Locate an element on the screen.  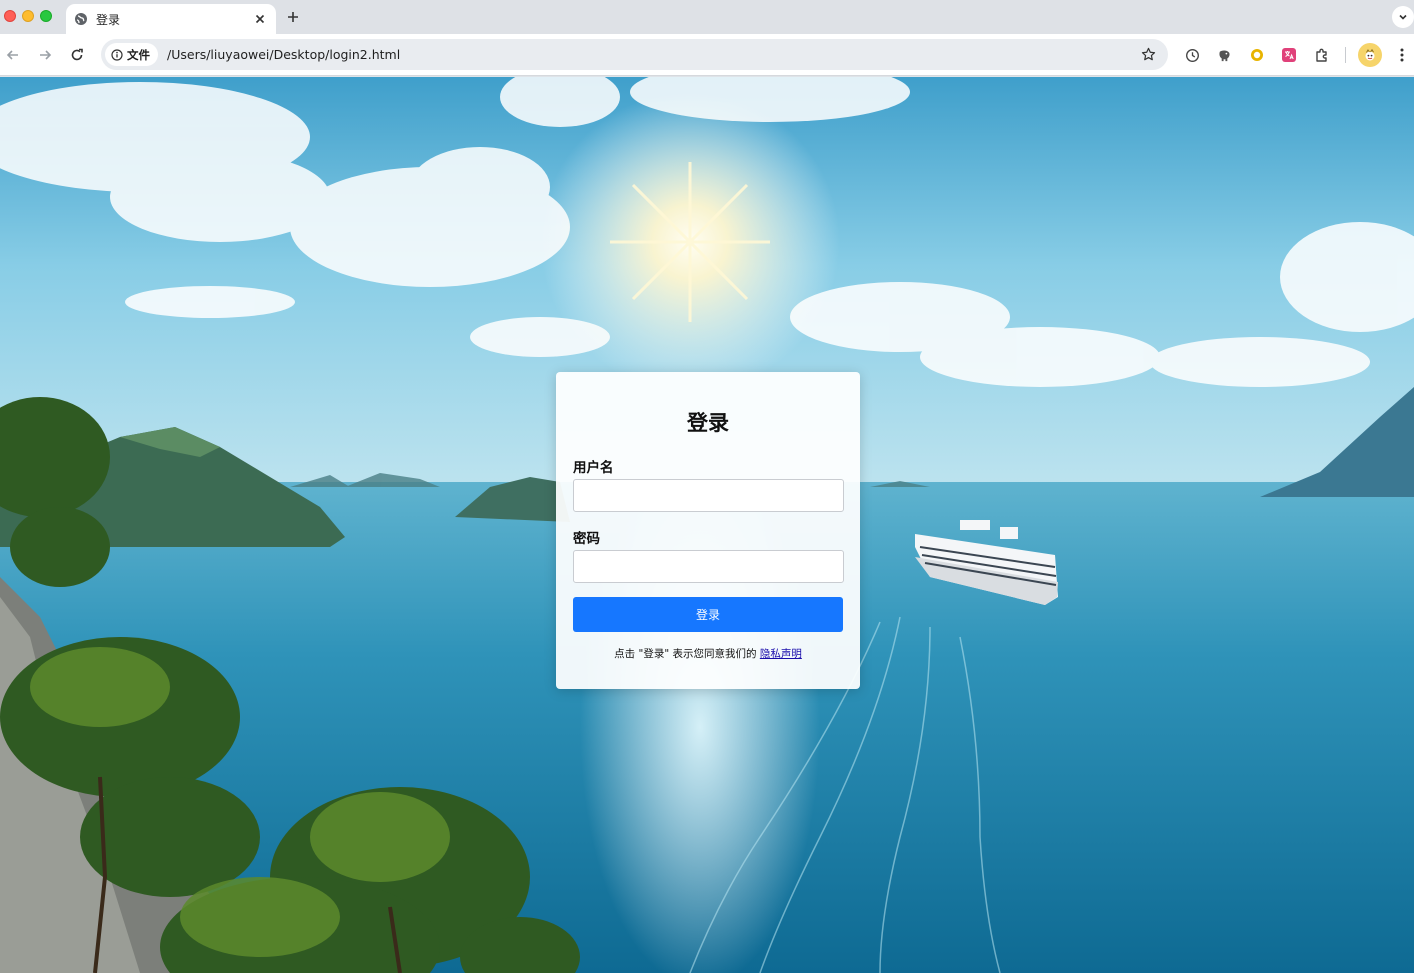
page-title: 登录 is located at coordinates (708, 423).